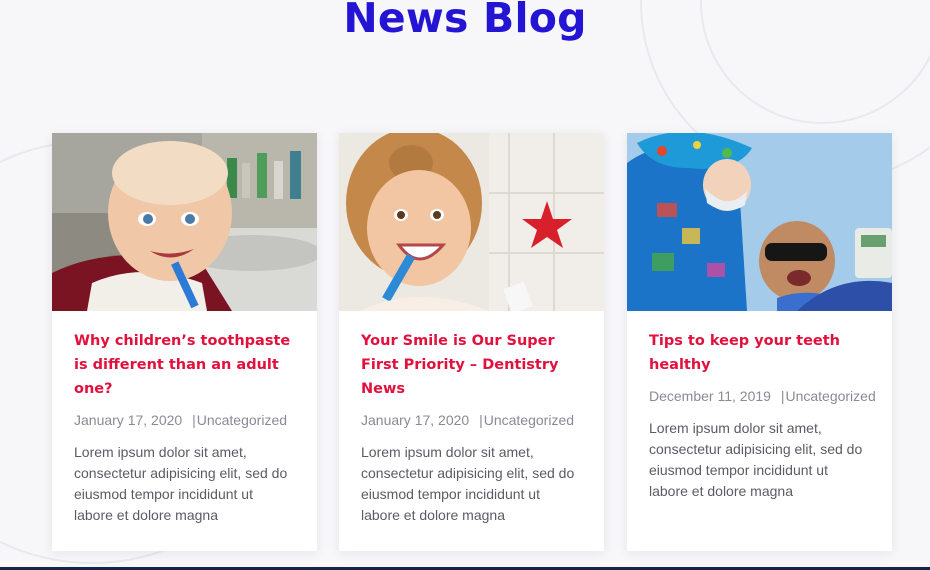 The width and height of the screenshot is (930, 570). I want to click on post-image-dentist, so click(759, 222).